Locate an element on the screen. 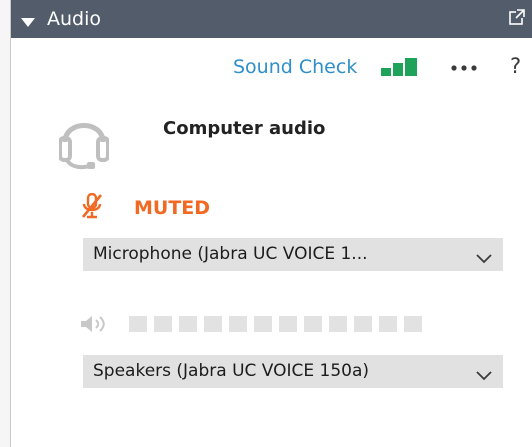  speaker-device-value: Speakers (Jabra UC VOICE 150a) is located at coordinates (231, 371).